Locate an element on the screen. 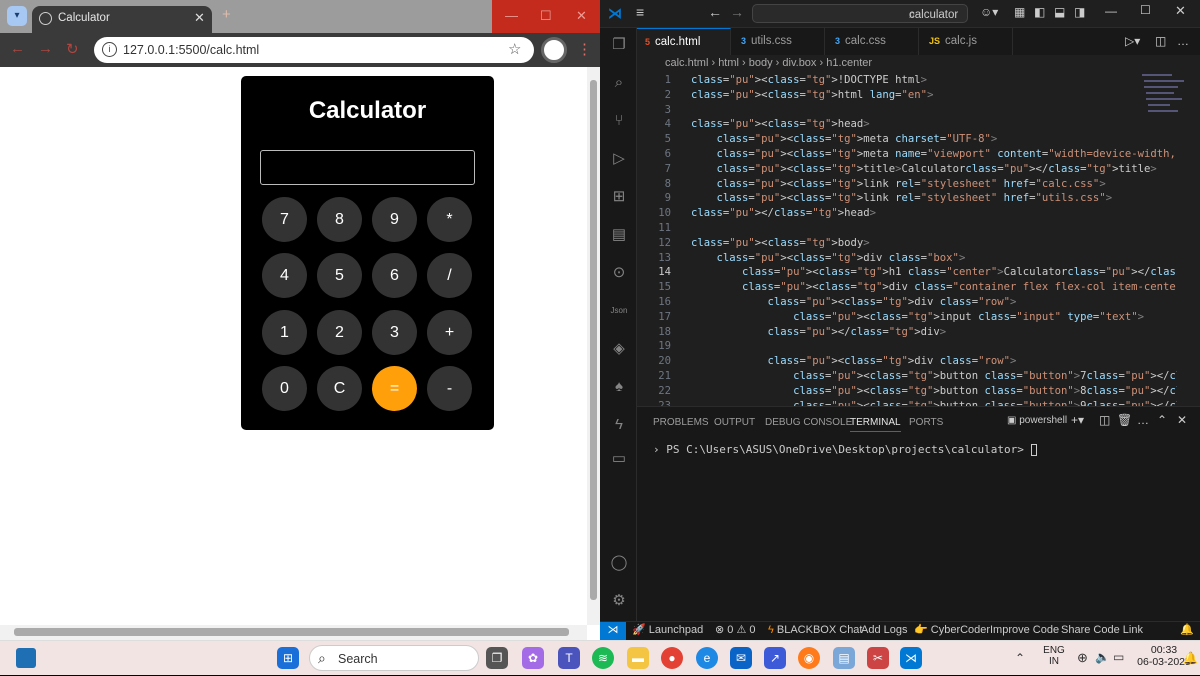  calc-button: 2 is located at coordinates (339, 332).